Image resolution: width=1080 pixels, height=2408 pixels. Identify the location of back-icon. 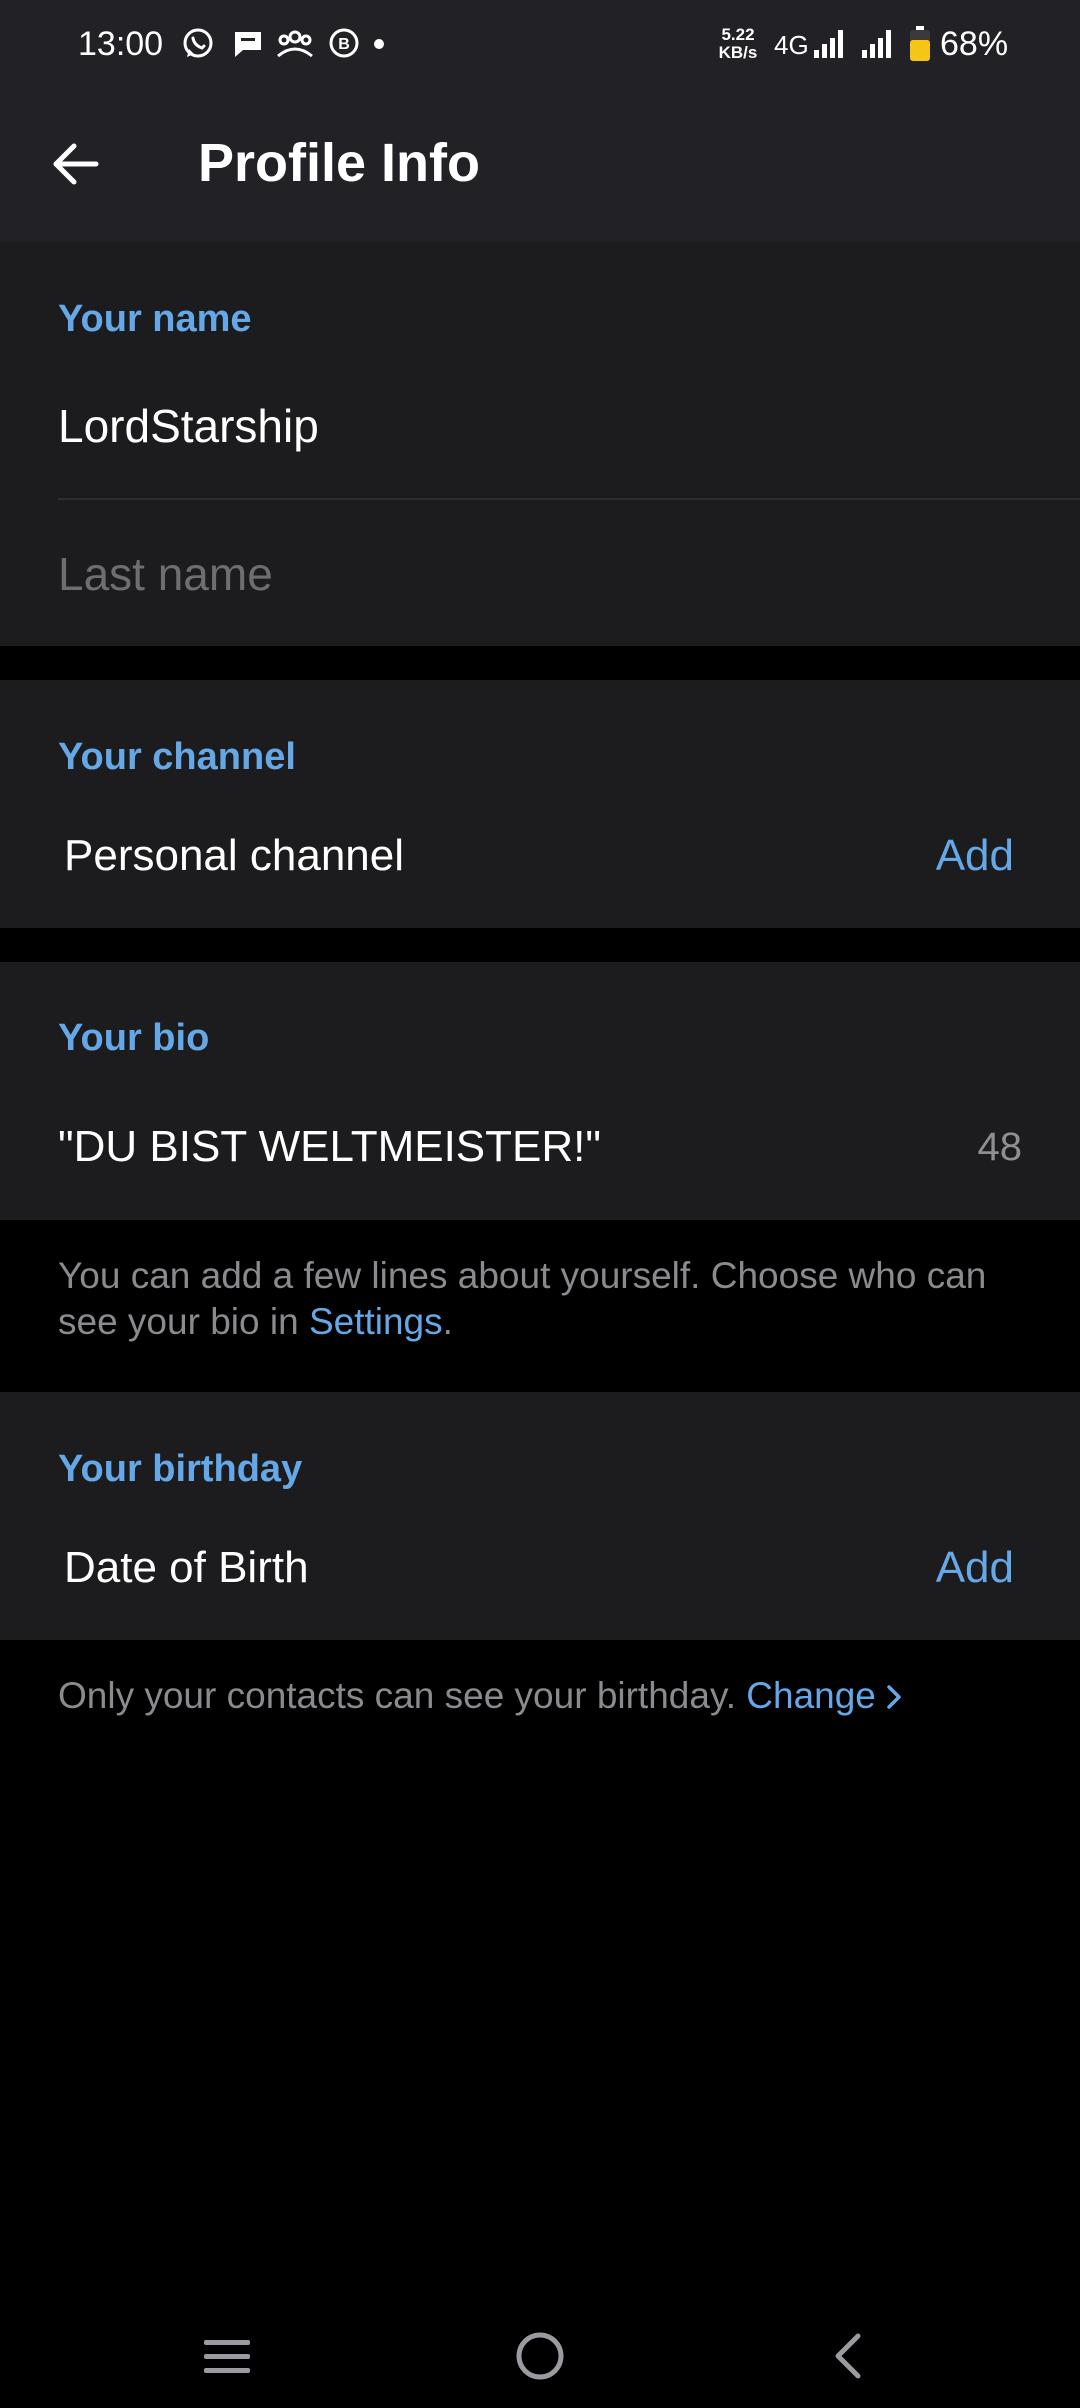
(849, 2356).